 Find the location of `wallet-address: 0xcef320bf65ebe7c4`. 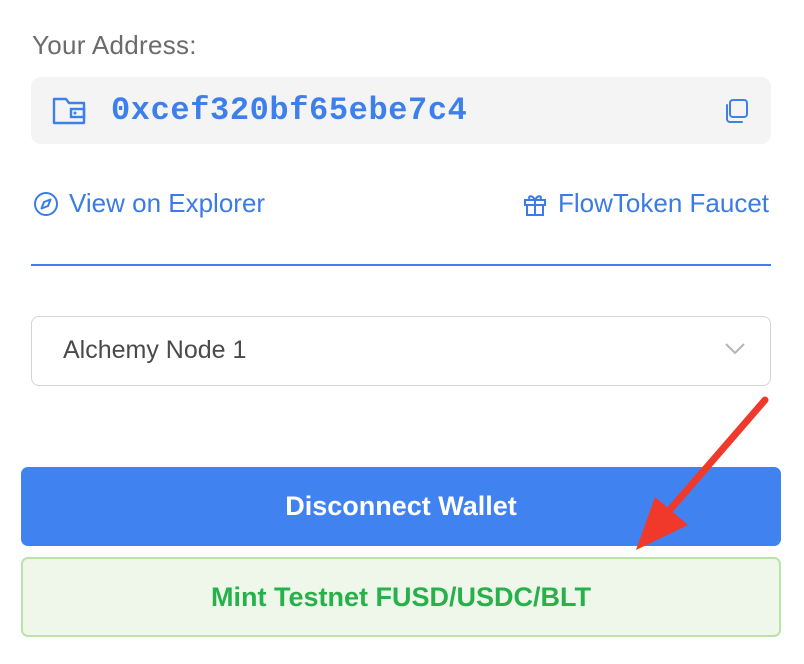

wallet-address: 0xcef320bf65ebe7c4 is located at coordinates (289, 110).